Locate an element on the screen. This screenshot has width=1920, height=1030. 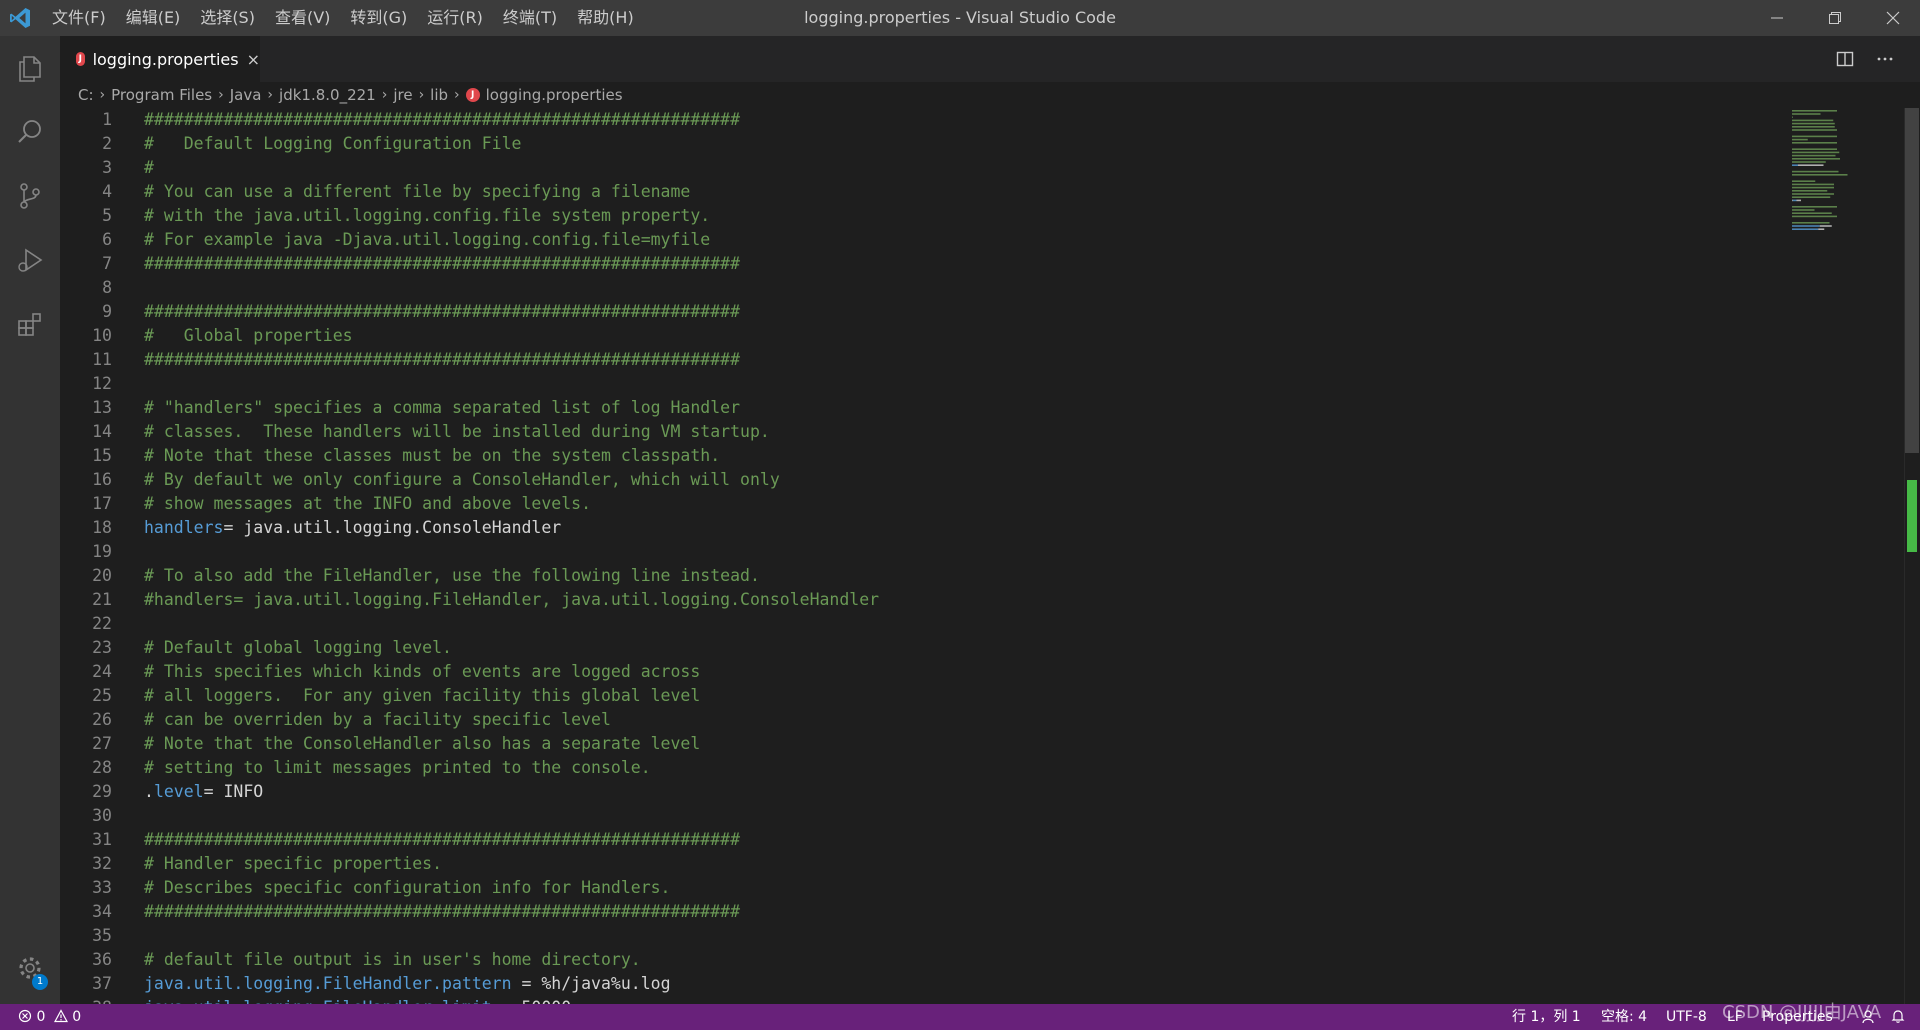
code-line: 35 is located at coordinates (910, 936).